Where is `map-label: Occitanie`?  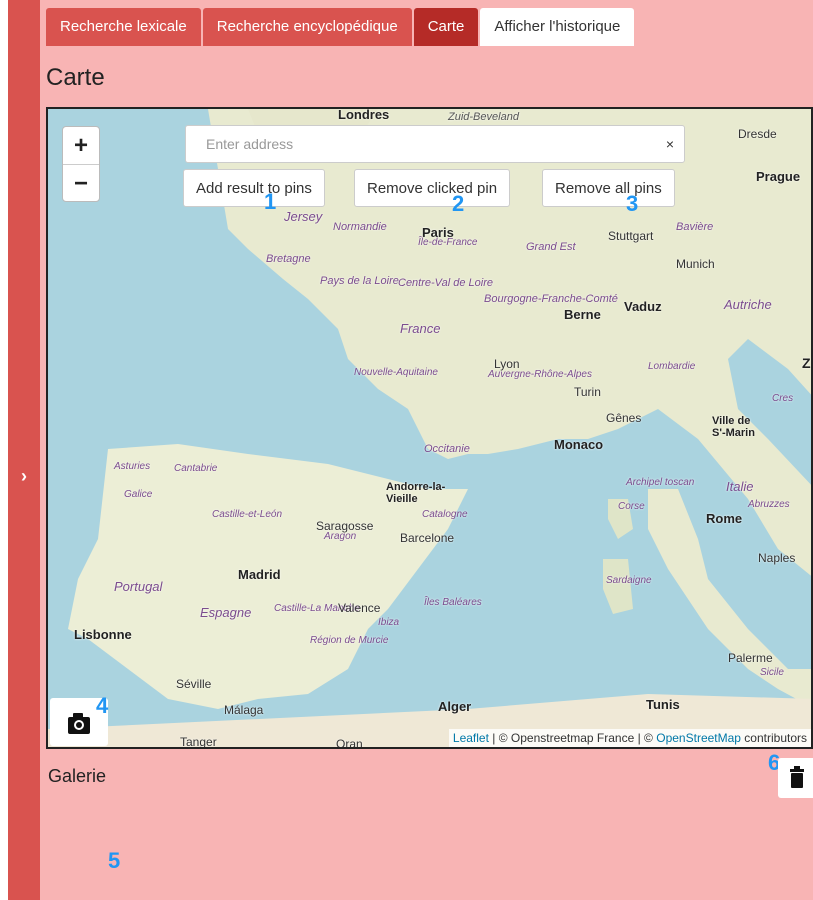 map-label: Occitanie is located at coordinates (447, 449).